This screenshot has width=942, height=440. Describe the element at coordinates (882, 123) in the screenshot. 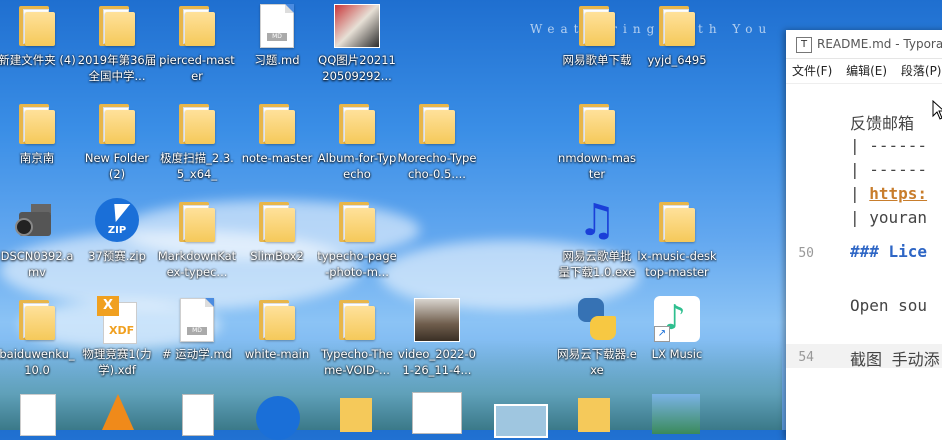

I see `editor-line: 反馈邮箱` at that location.